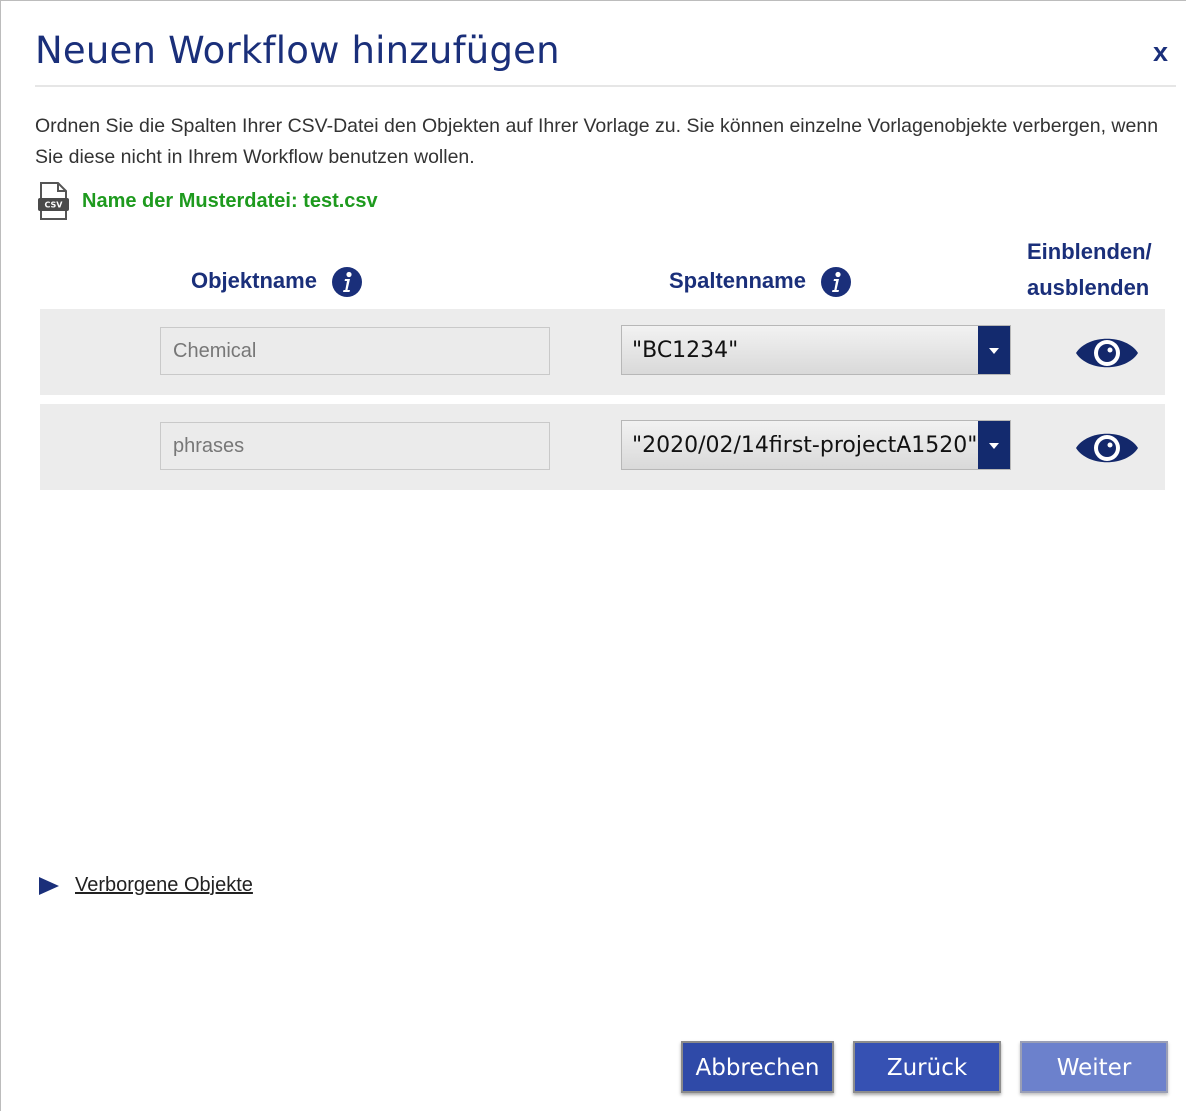  I want to click on column-header-column-name-label: Spaltenname, so click(737, 280).